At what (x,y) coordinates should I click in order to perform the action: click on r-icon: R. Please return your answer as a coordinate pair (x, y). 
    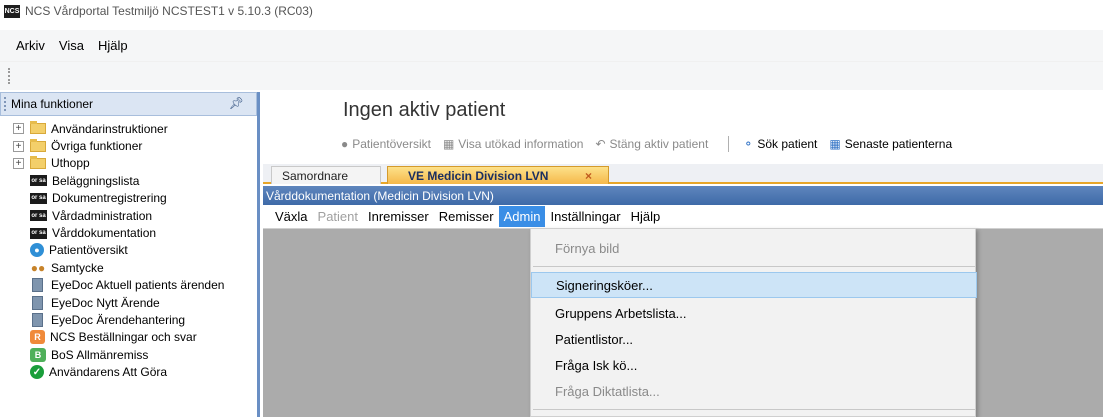
    Looking at the image, I should click on (37, 337).